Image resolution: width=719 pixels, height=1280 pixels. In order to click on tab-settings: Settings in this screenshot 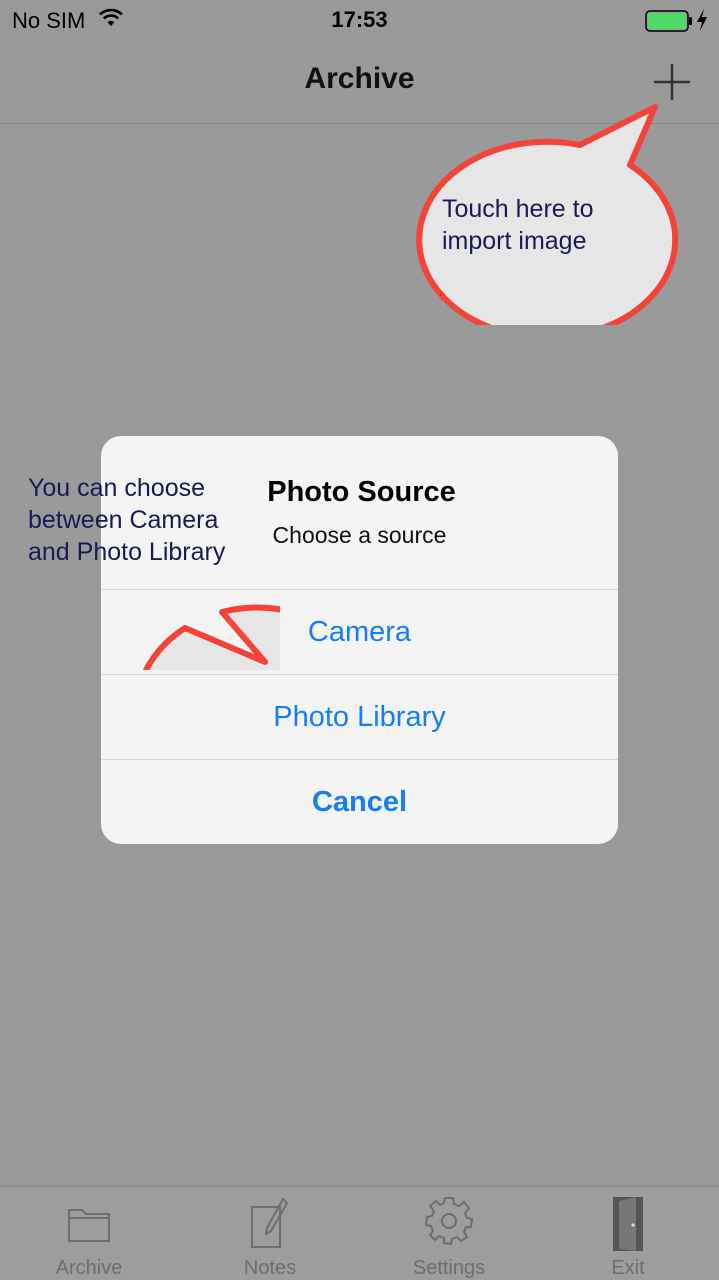, I will do `click(449, 1233)`.